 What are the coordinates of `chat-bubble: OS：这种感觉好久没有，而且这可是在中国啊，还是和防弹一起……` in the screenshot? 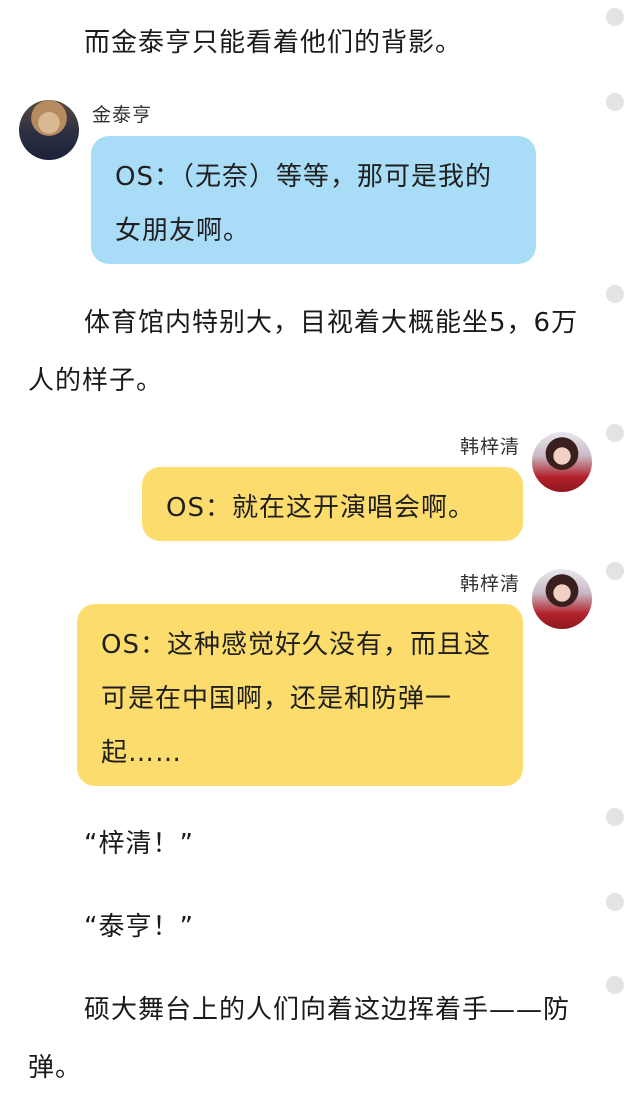 It's located at (300, 695).